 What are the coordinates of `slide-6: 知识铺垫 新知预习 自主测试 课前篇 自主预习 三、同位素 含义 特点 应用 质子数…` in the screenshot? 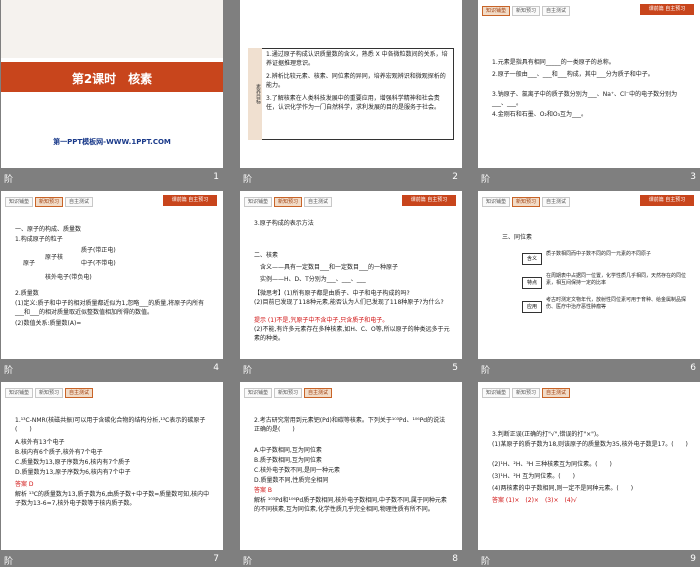 It's located at (589, 275).